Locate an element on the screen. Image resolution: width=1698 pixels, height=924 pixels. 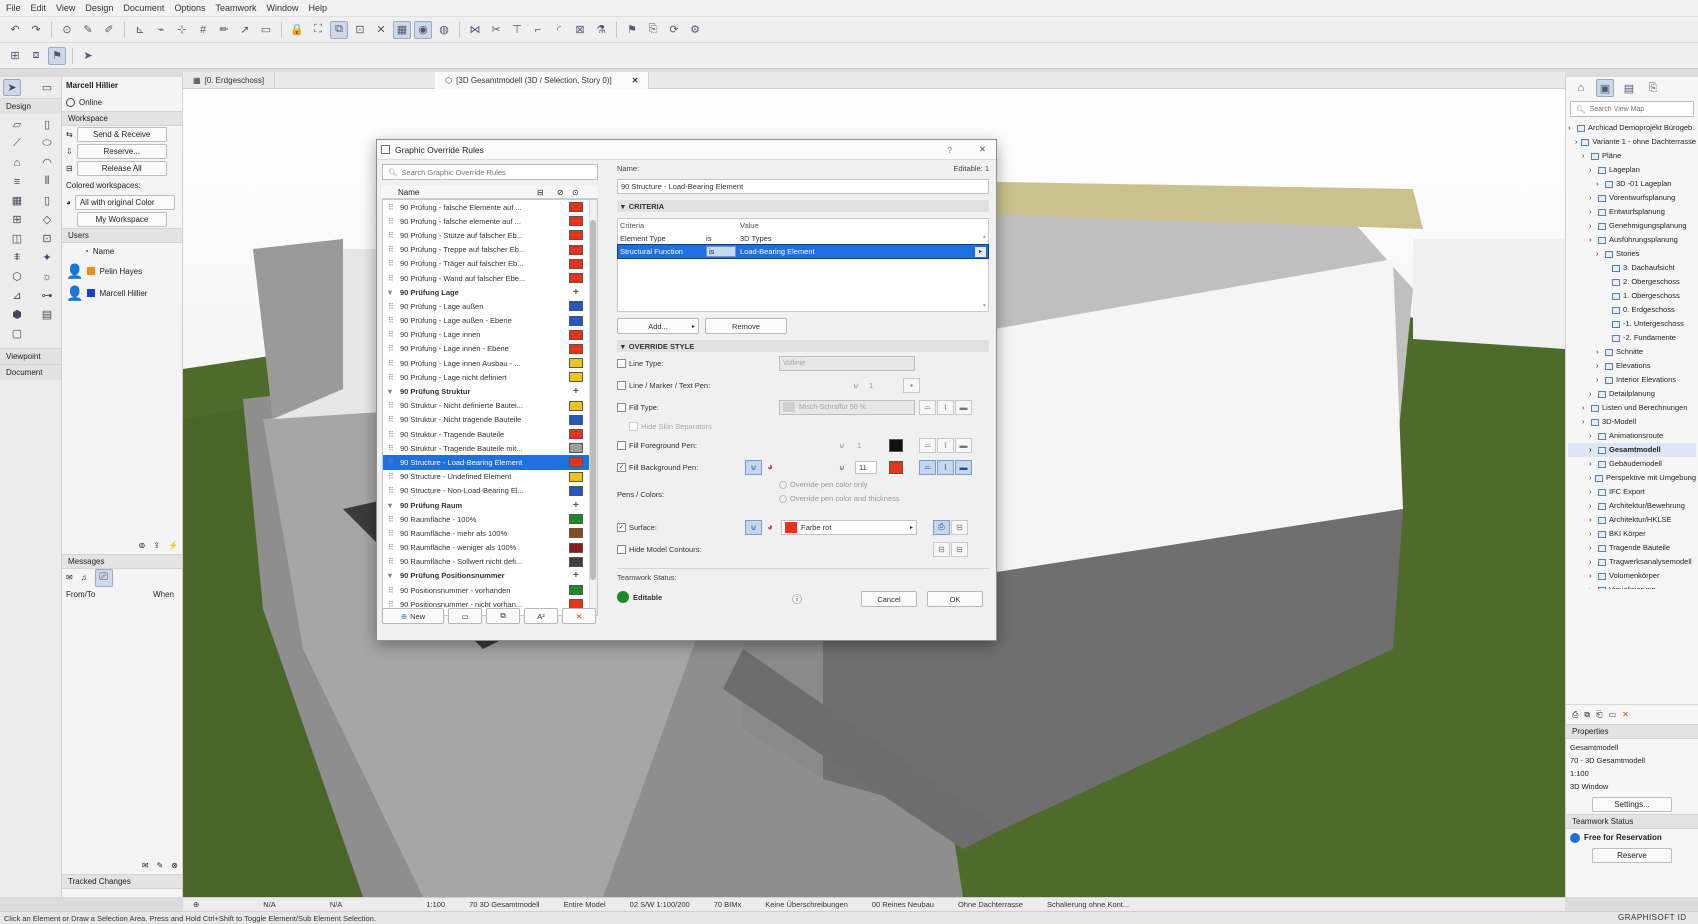
hide-skin-checkbox is located at coordinates (633, 426).